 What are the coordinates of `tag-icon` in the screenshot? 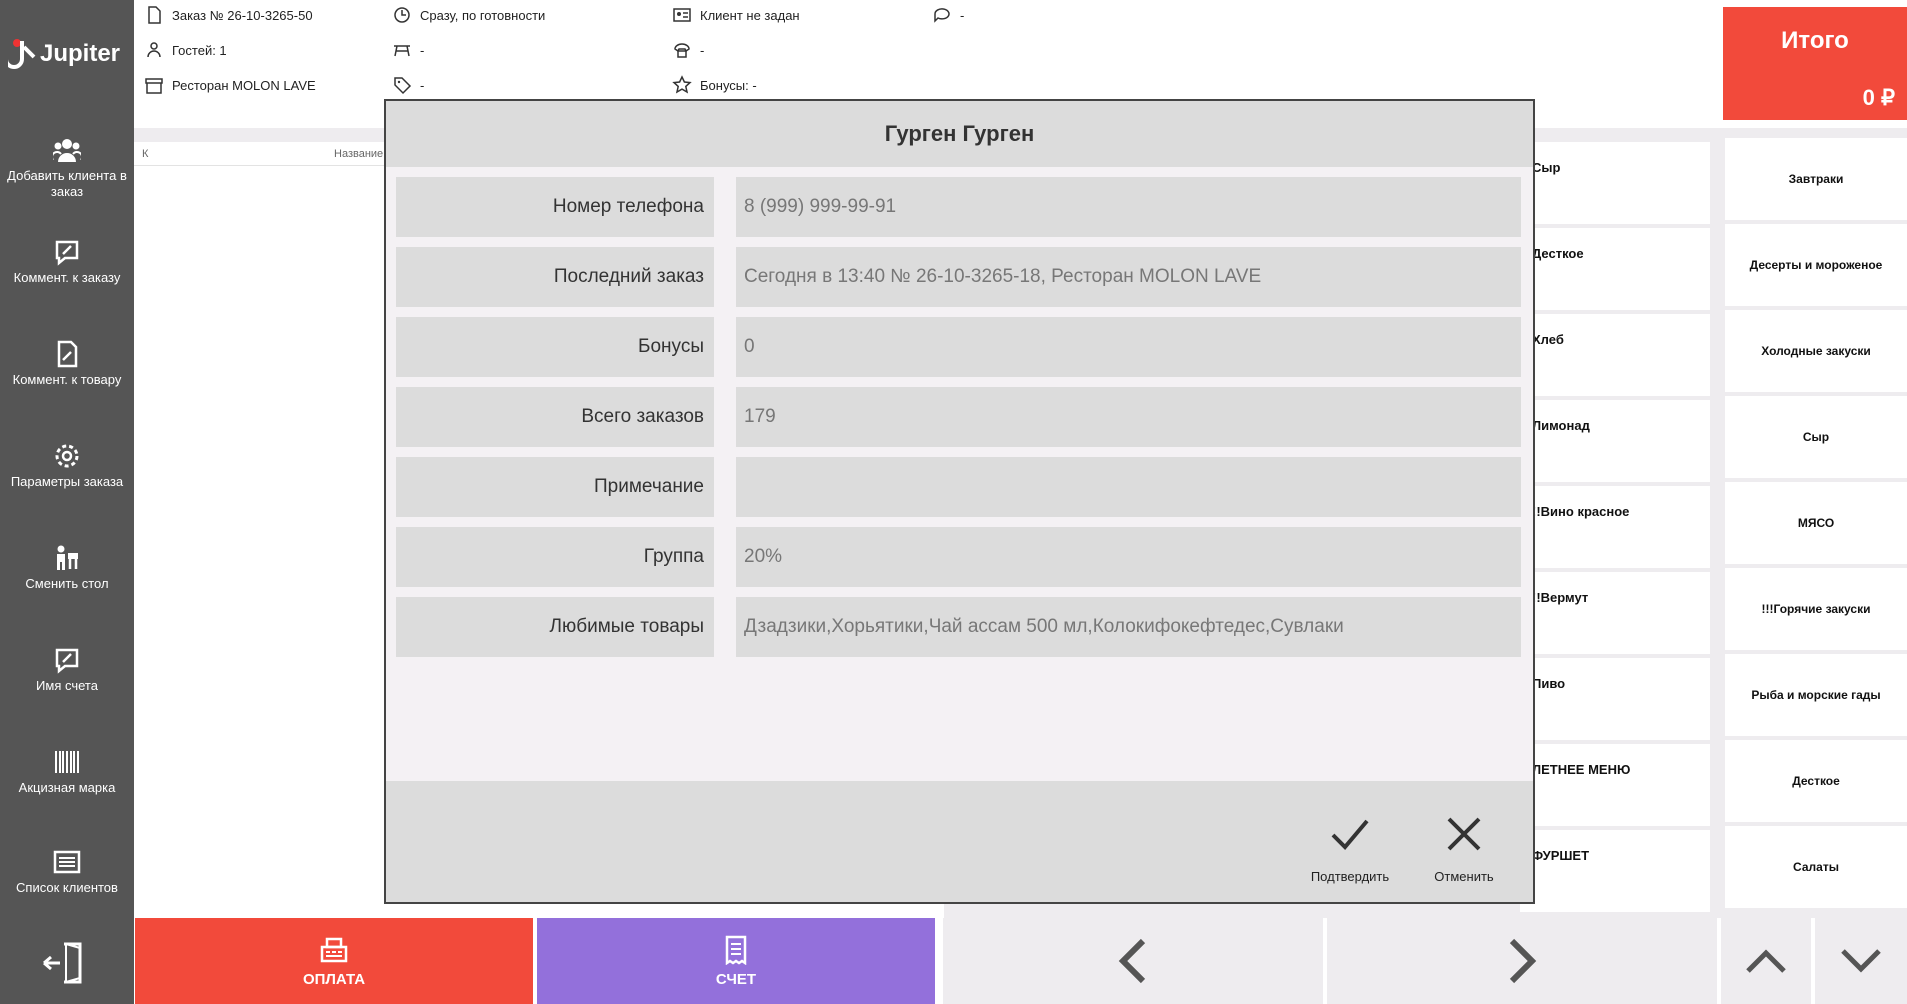 It's located at (403, 86).